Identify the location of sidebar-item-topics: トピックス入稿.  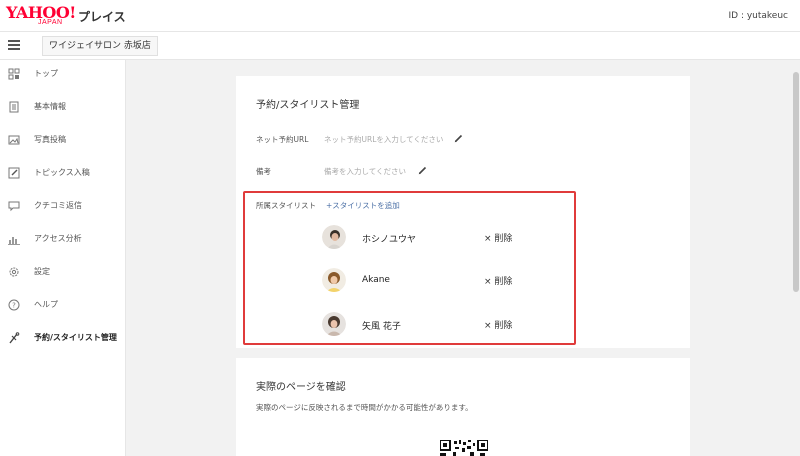
(63, 173).